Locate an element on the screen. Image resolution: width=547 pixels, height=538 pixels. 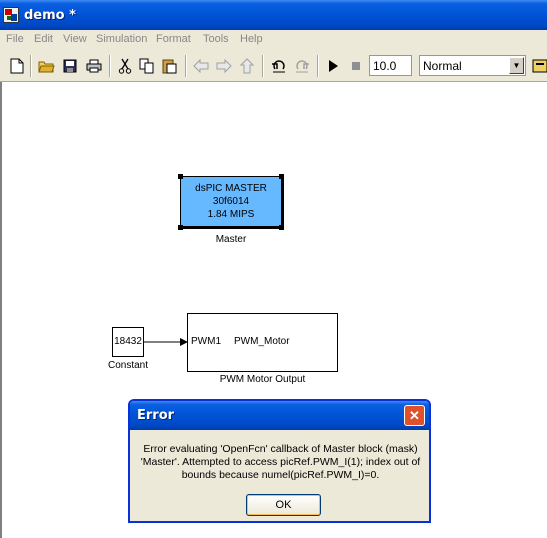
constant-value: 18432 is located at coordinates (128, 341).